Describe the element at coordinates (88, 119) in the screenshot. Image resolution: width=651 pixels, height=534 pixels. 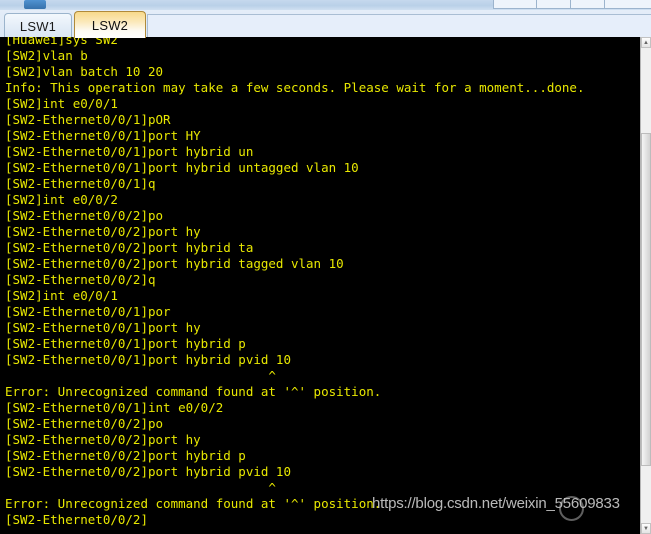
I see `console-line: [SW2-Ethernet0/0/1]pOR` at that location.